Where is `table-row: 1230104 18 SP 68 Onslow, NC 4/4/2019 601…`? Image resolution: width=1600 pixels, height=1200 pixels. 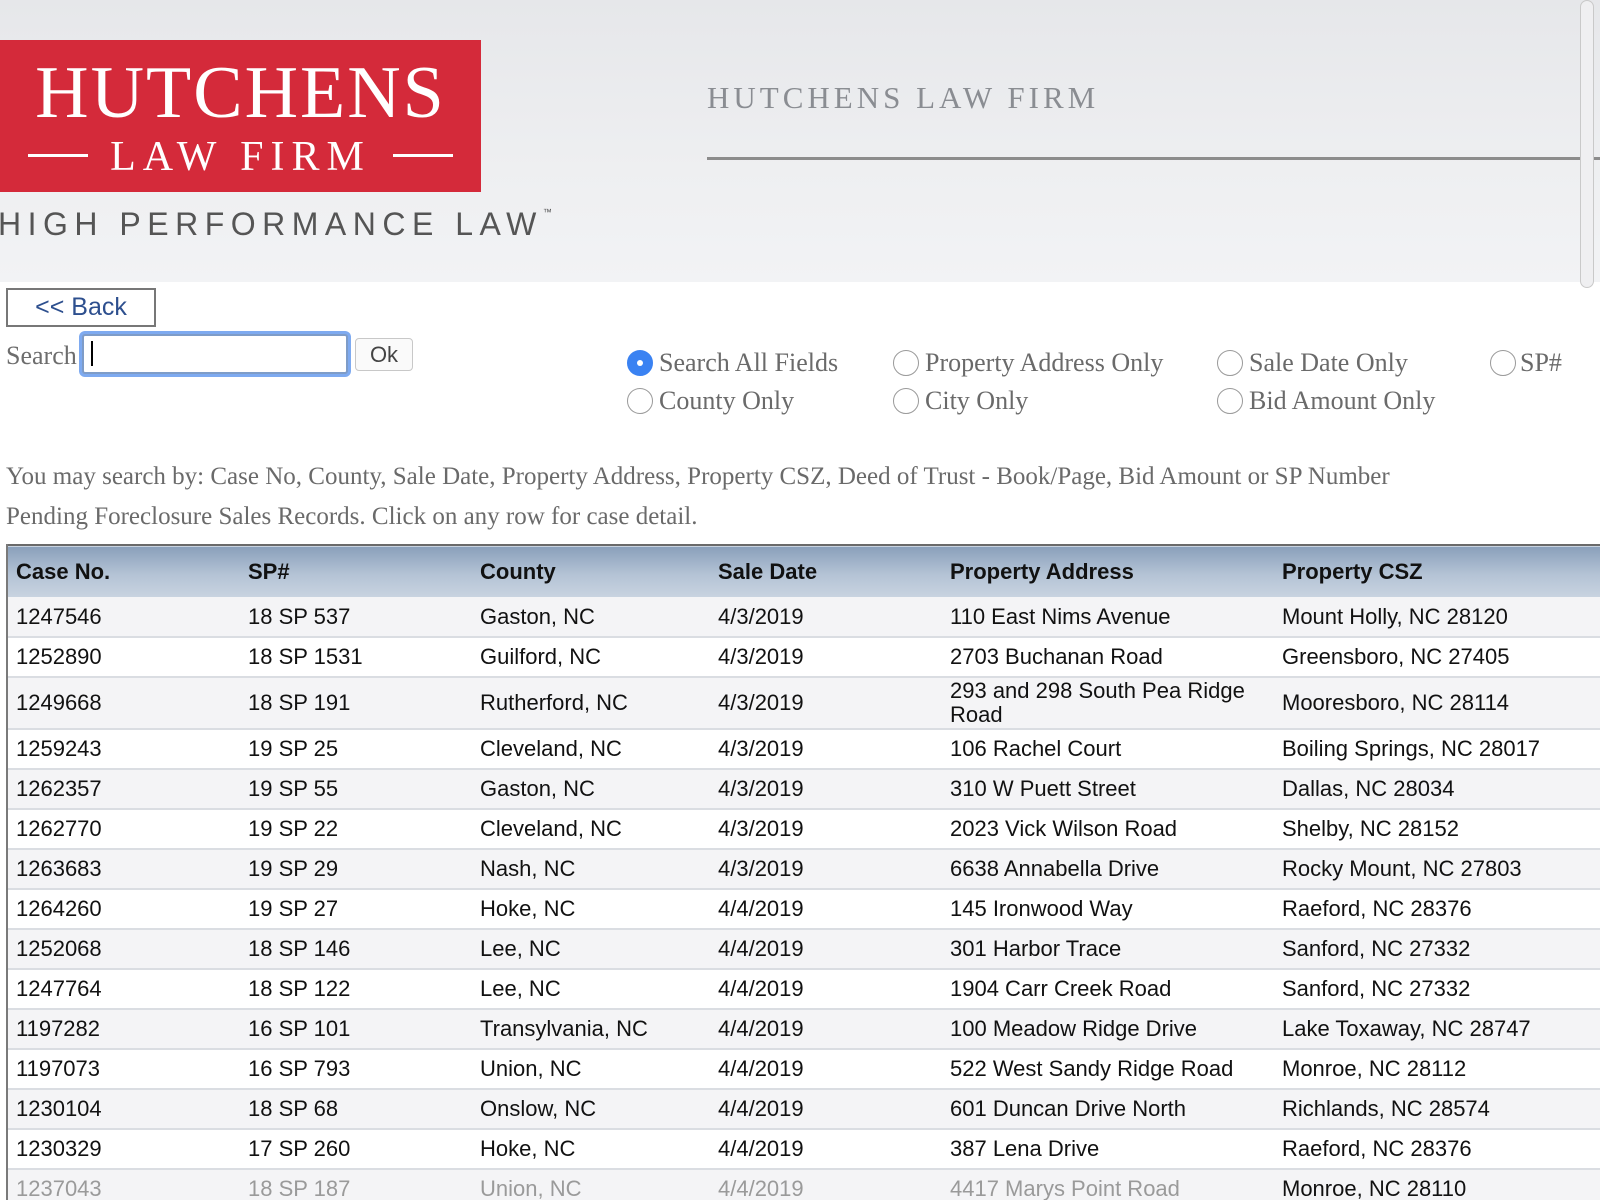
table-row: 1230104 18 SP 68 Onslow, NC 4/4/2019 601… is located at coordinates (804, 1109).